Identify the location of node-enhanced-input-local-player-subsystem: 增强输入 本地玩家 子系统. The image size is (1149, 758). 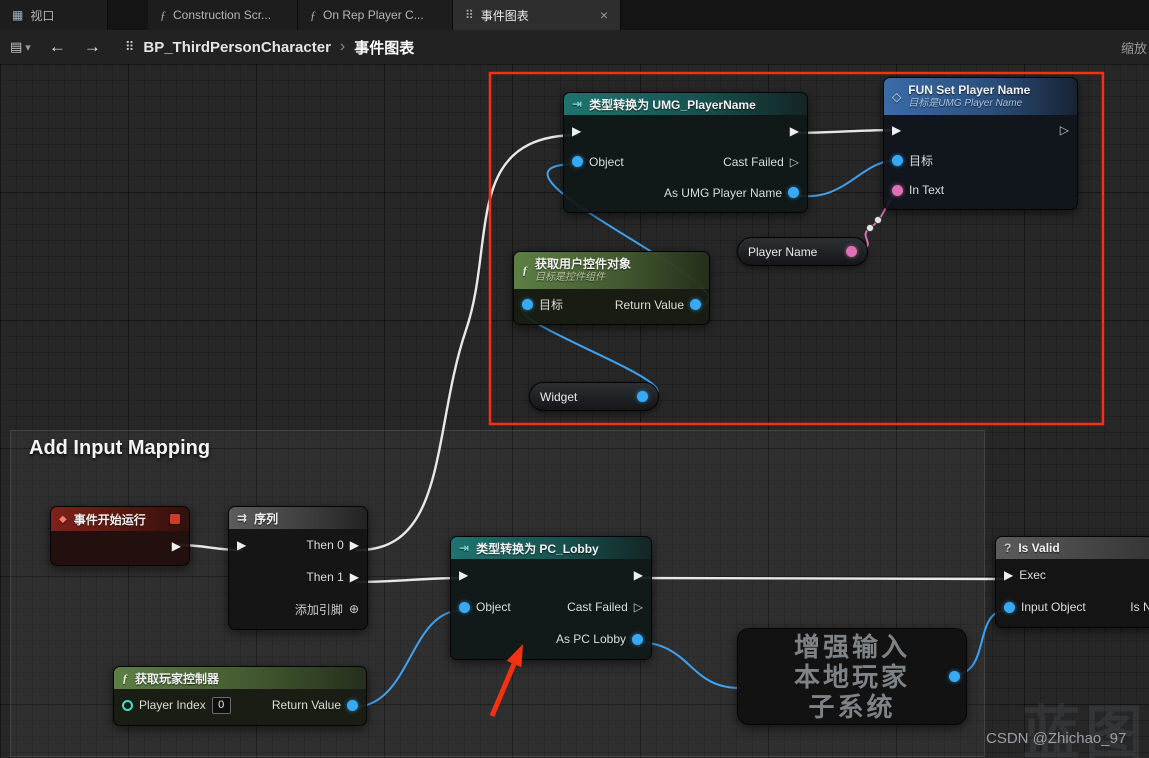
(852, 676).